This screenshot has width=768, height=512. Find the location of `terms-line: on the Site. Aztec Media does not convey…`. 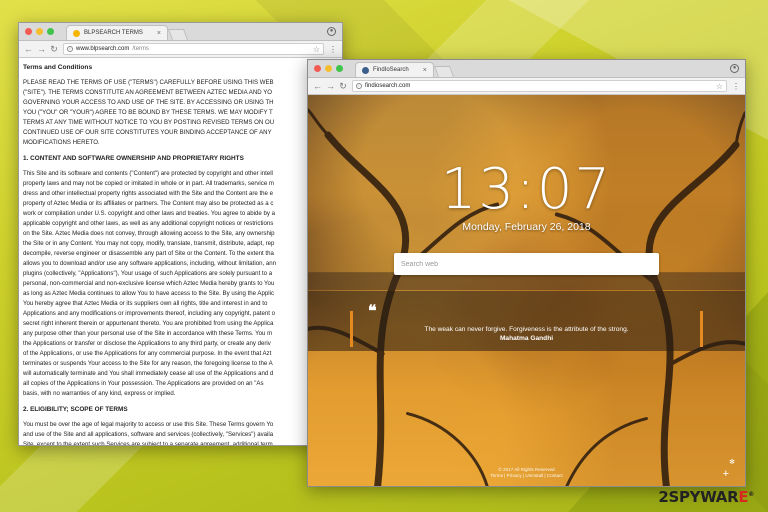

terms-line: on the Site. Aztec Media does not convey… is located at coordinates (149, 233).